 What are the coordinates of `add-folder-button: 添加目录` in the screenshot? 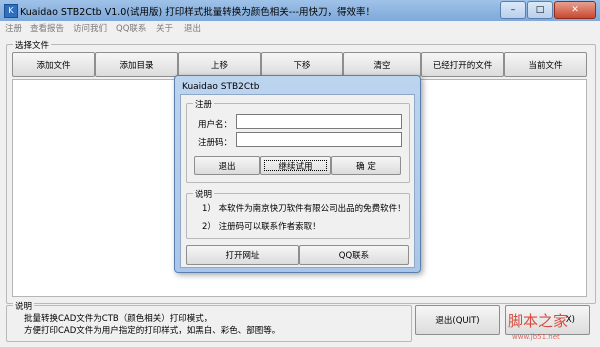 It's located at (136, 64).